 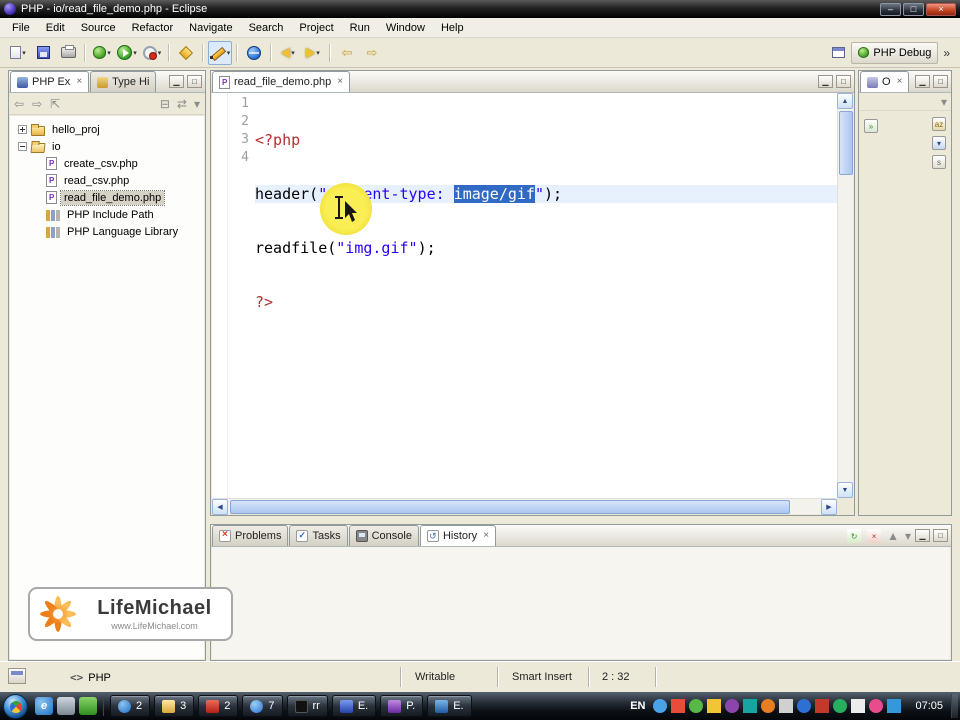 I want to click on tab-tasks: Tasks, so click(x=318, y=535).